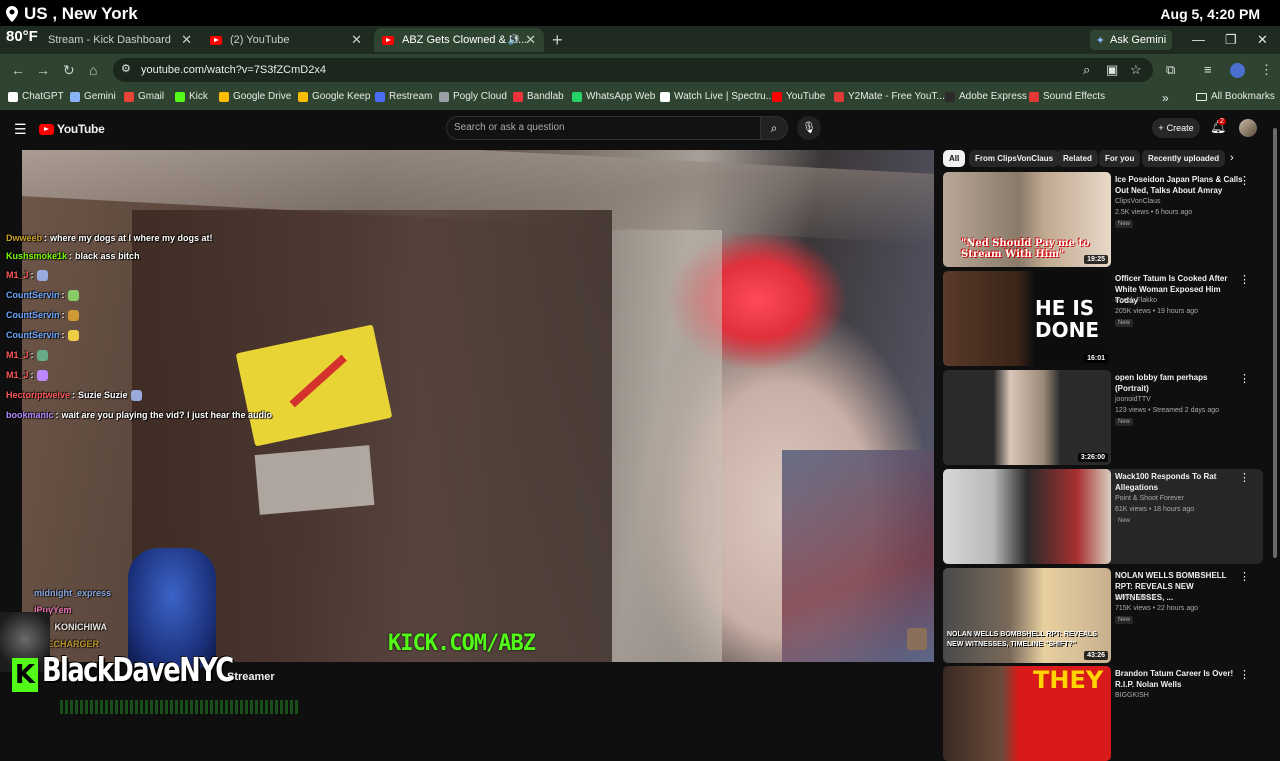 The image size is (1280, 761). Describe the element at coordinates (131, 238) in the screenshot. I see `chat-text: where my dogs at I where my dogs at!` at that location.